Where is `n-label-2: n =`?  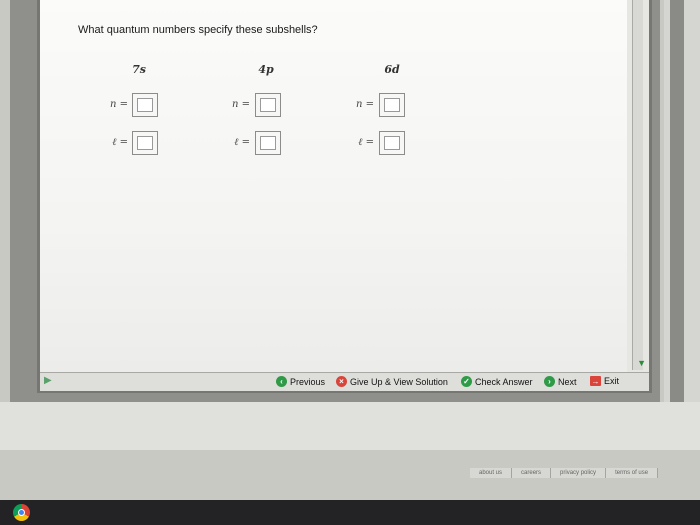 n-label-2: n = is located at coordinates (241, 104).